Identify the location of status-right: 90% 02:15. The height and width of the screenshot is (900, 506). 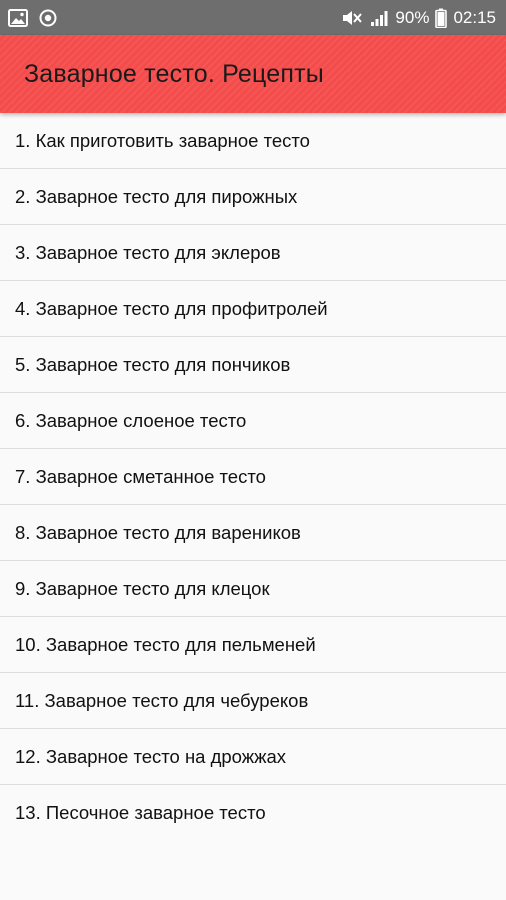
(418, 18).